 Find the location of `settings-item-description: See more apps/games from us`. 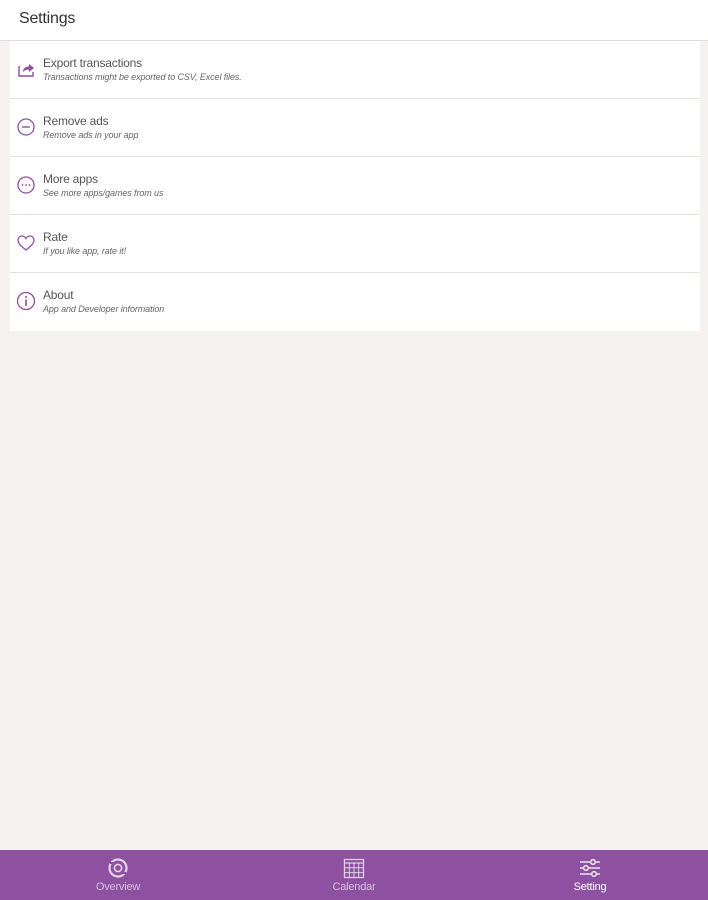

settings-item-description: See more apps/games from us is located at coordinates (103, 193).